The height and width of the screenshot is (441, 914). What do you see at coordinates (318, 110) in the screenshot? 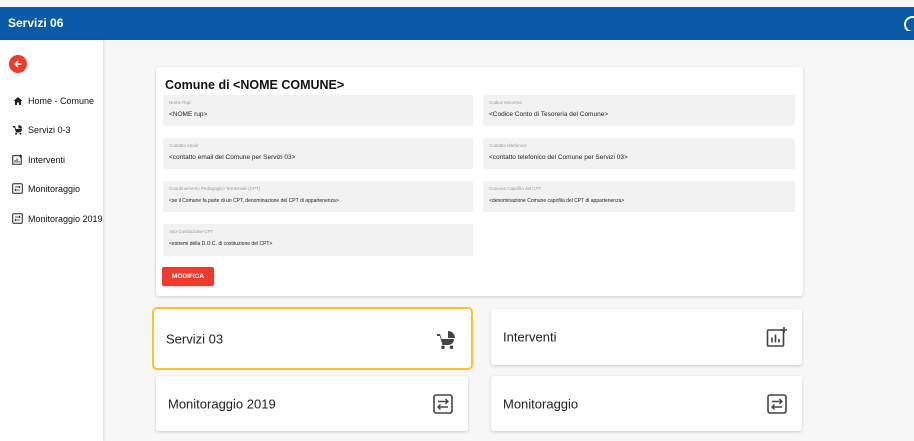
I see `field-nome-rup: Nome Rup <NOME rup>` at bounding box center [318, 110].